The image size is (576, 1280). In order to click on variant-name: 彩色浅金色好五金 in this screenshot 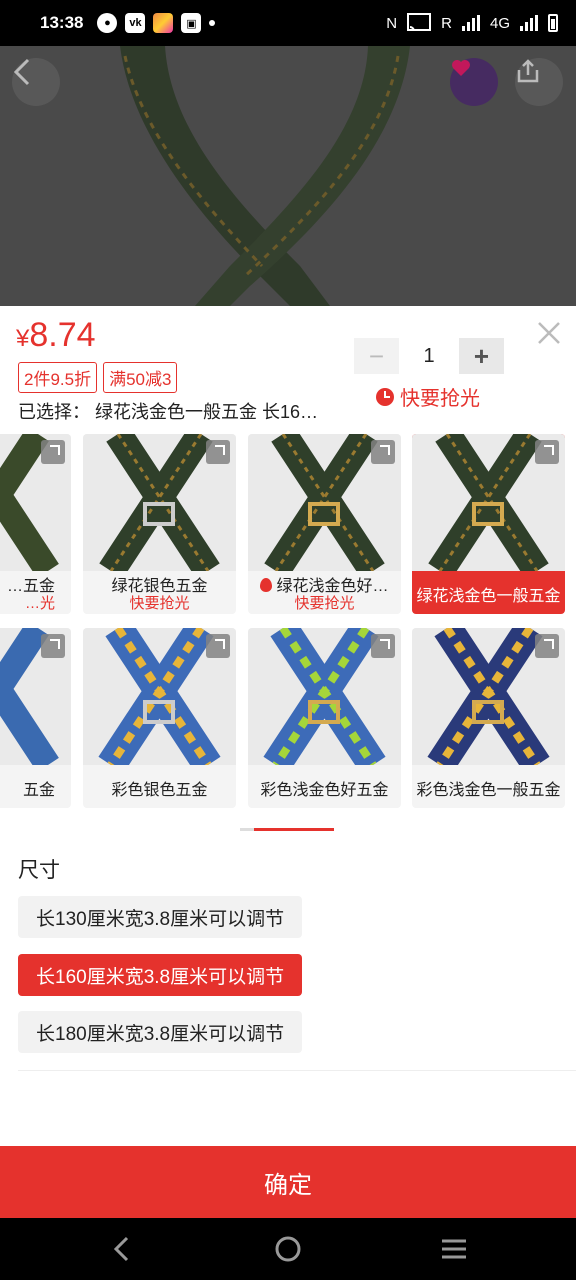, I will do `click(324, 790)`.